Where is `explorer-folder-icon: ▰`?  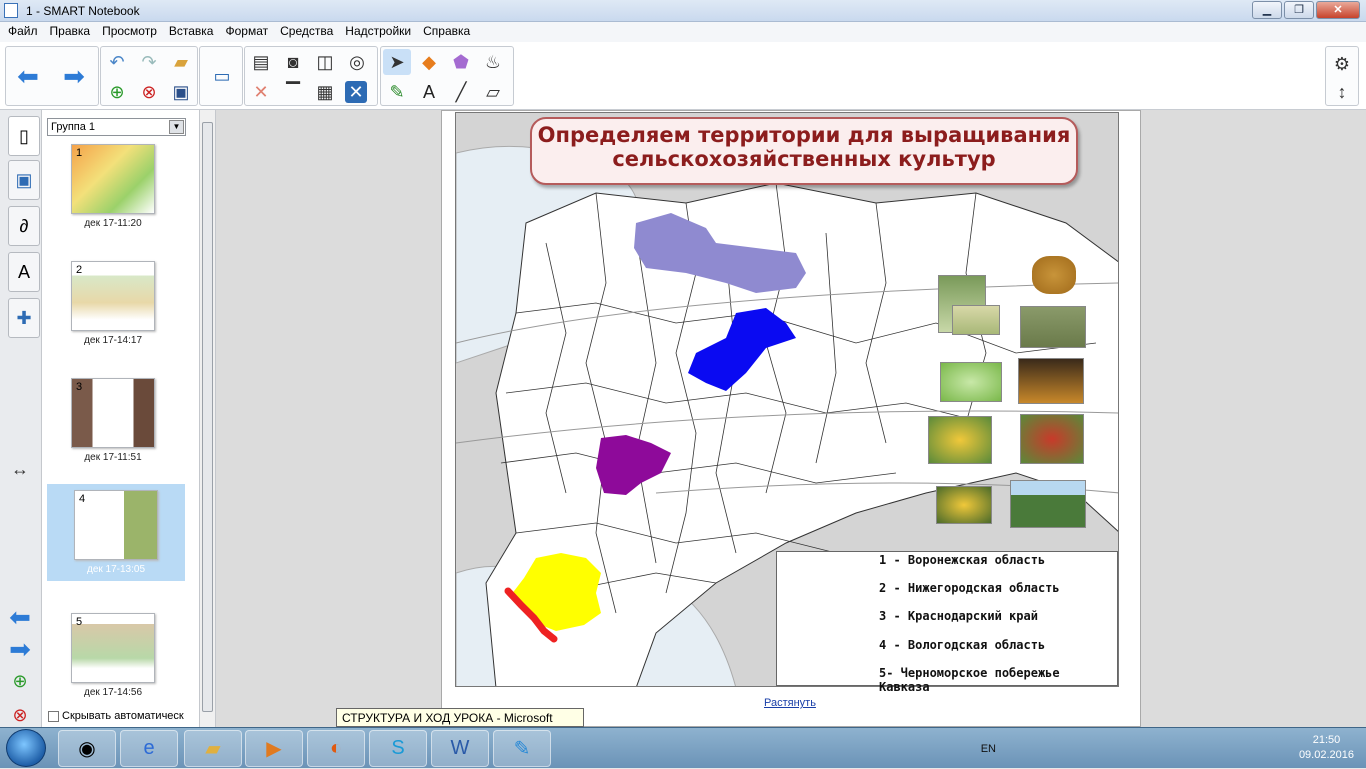 explorer-folder-icon: ▰ is located at coordinates (213, 748).